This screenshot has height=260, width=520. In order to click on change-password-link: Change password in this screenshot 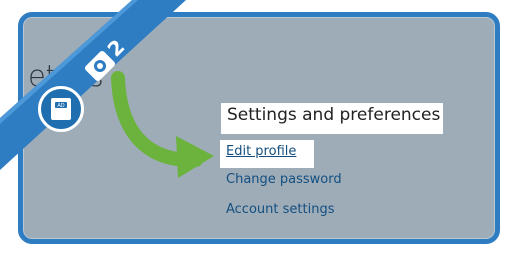, I will do `click(284, 179)`.